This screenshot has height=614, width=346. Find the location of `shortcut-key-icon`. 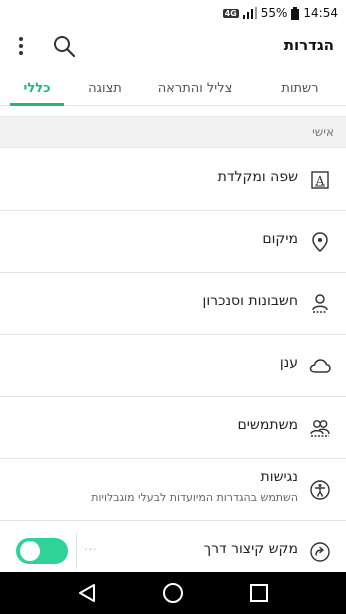

shortcut-key-icon is located at coordinates (320, 552).